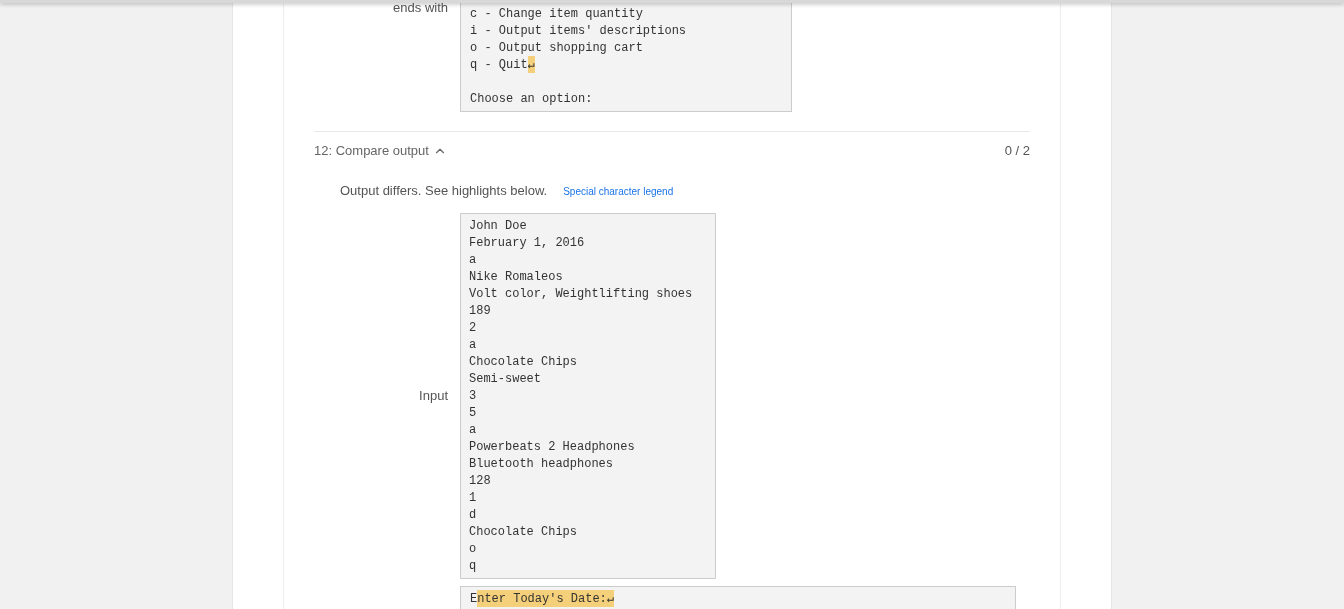 Image resolution: width=1344 pixels, height=609 pixels. I want to click on code-line: Nike Romaleos, so click(516, 277).